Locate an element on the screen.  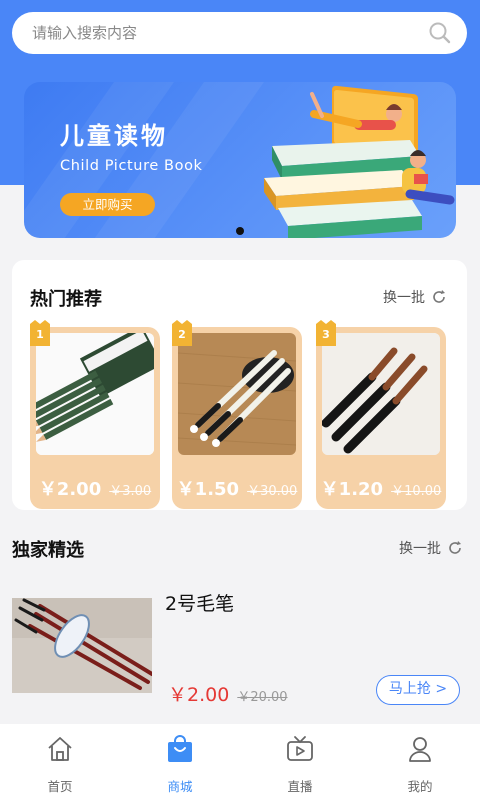
hot-section-title: 热门推荐 is located at coordinates (66, 299).